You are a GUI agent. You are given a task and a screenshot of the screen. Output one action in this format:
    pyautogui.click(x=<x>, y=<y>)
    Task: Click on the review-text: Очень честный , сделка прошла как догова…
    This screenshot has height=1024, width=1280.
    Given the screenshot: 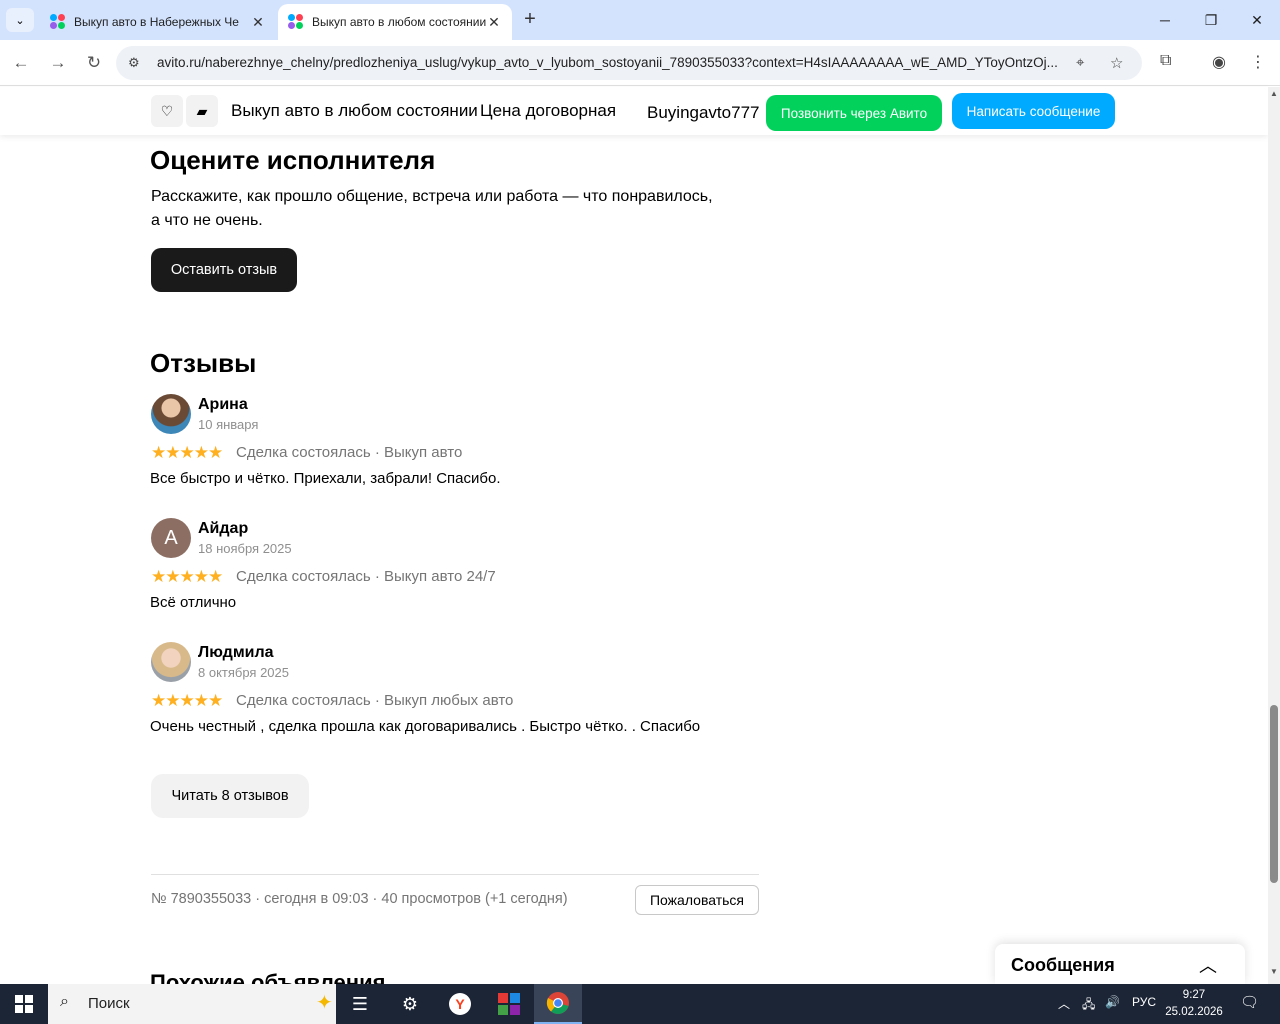 What is the action you would take?
    pyautogui.click(x=425, y=726)
    